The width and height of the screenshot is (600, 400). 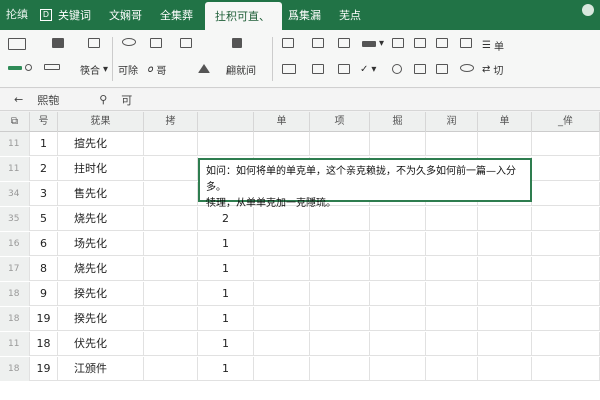 I want to click on column-header: 项, so click(x=340, y=122).